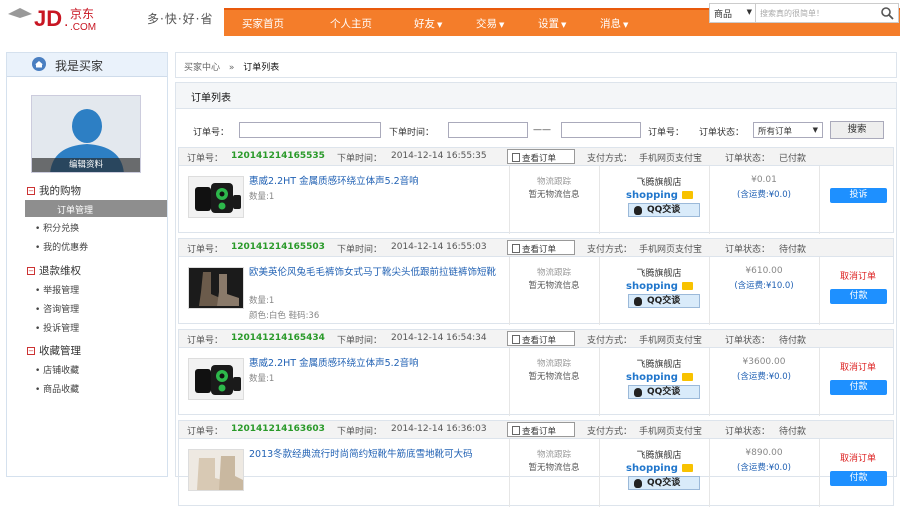 The image size is (900, 507). What do you see at coordinates (601, 130) in the screenshot?
I see `end-date-input` at bounding box center [601, 130].